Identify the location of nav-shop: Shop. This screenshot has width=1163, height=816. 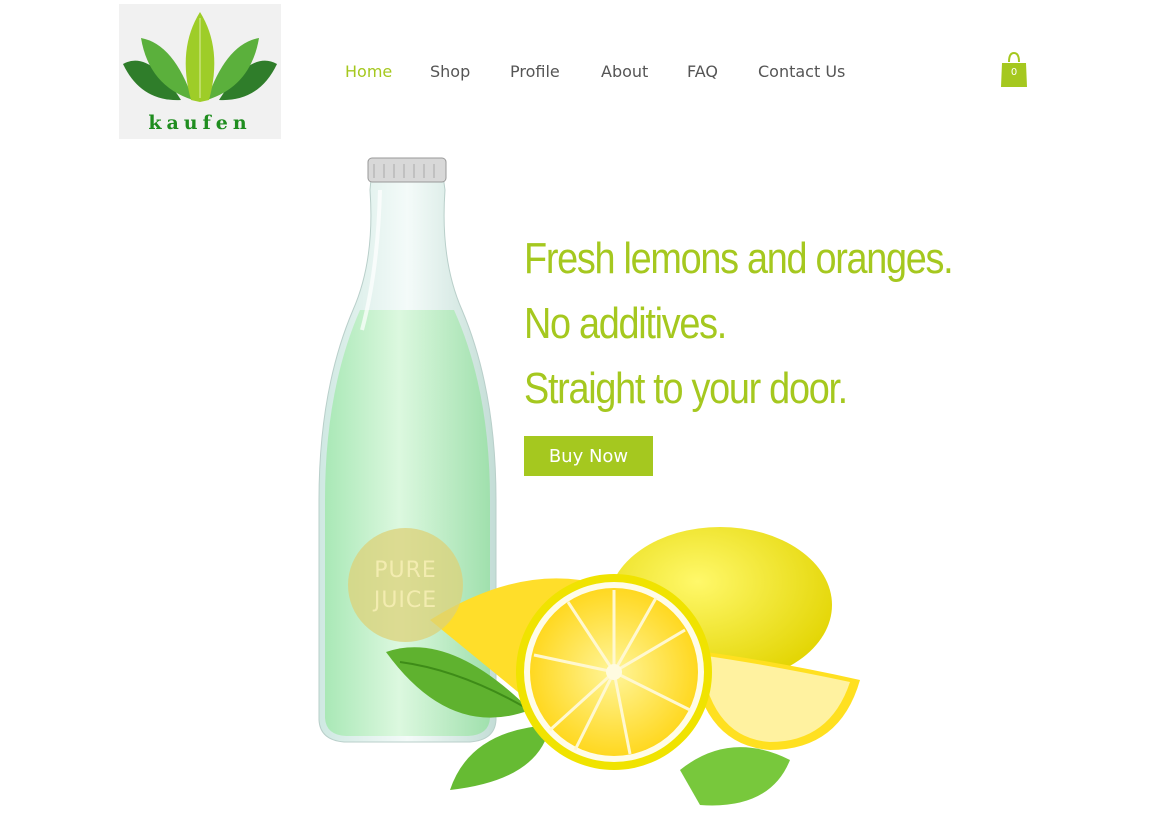
(450, 71).